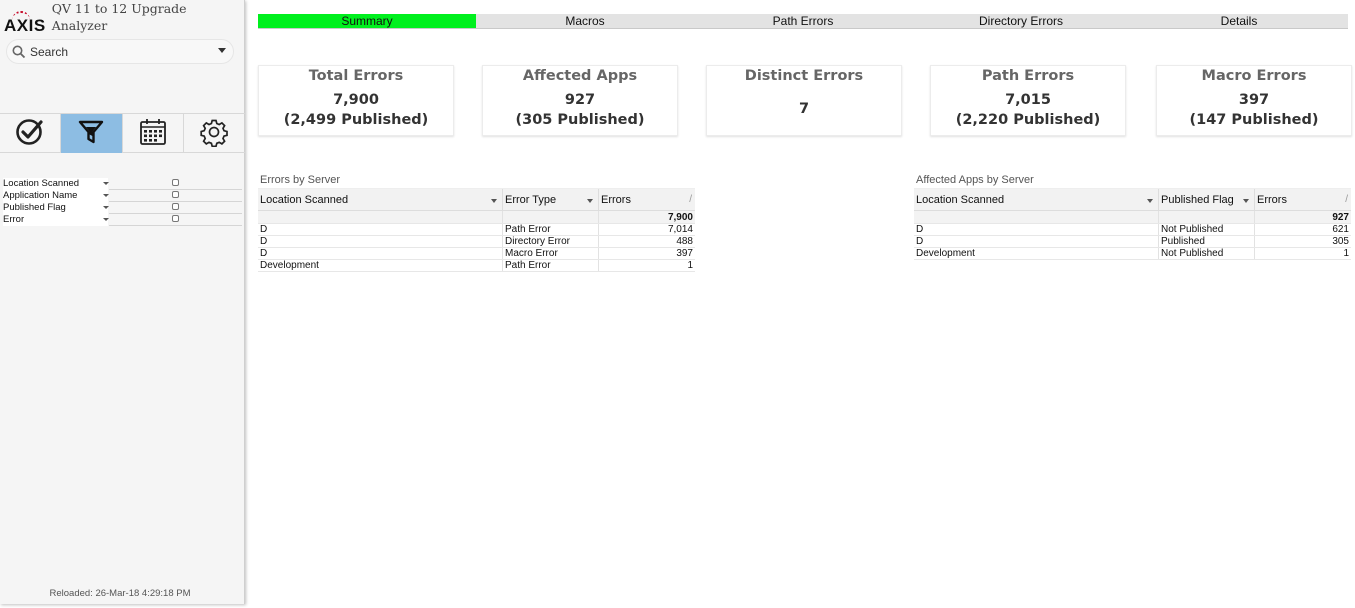 The image size is (1355, 608). I want to click on filter-funnel-icon, so click(91, 134).